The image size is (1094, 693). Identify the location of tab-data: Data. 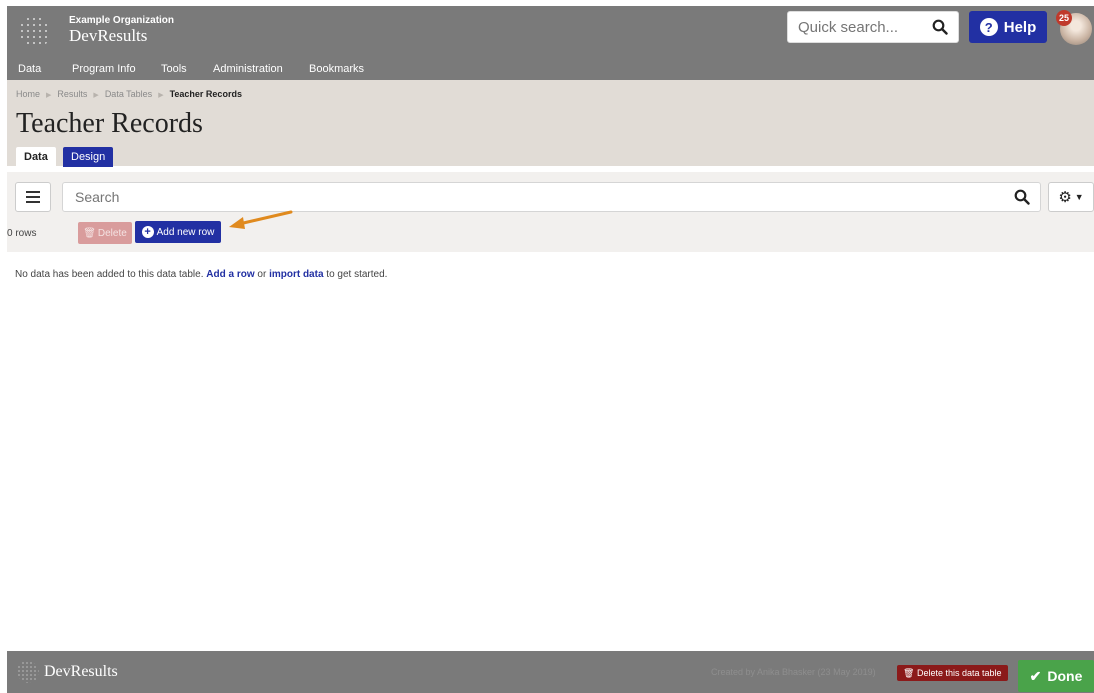
(36, 157).